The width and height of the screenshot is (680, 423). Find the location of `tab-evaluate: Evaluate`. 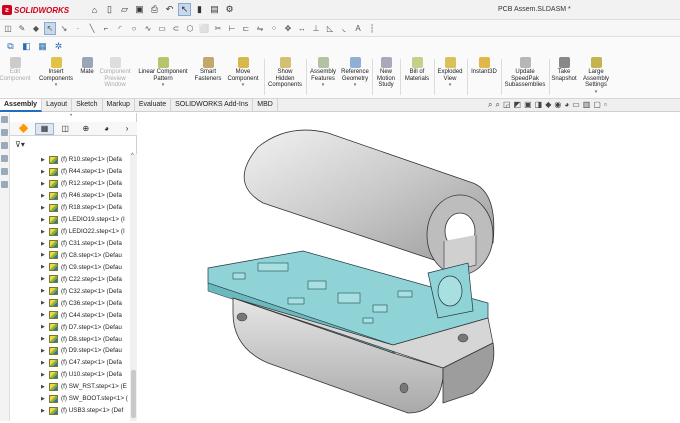

tab-evaluate: Evaluate is located at coordinates (153, 105).